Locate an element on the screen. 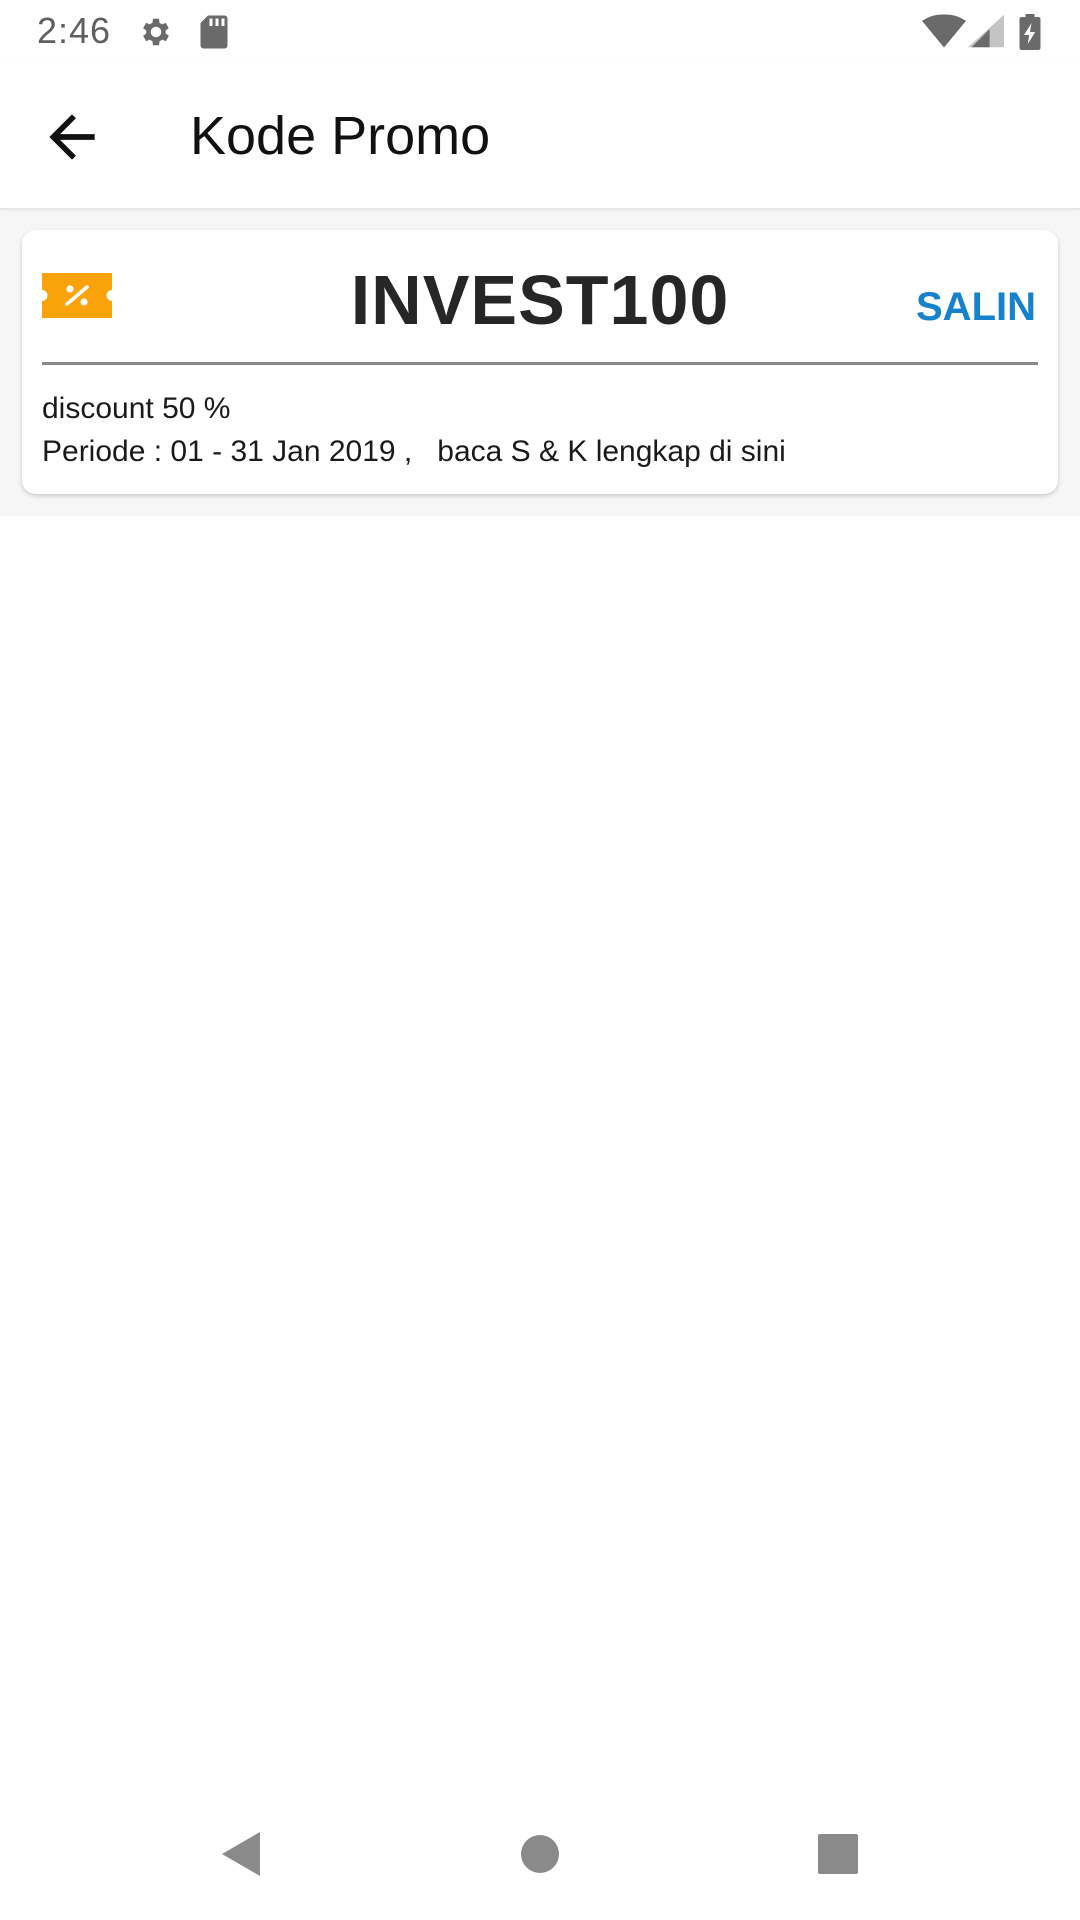 This screenshot has height=1920, width=1080. cell-signal-icon is located at coordinates (986, 31).